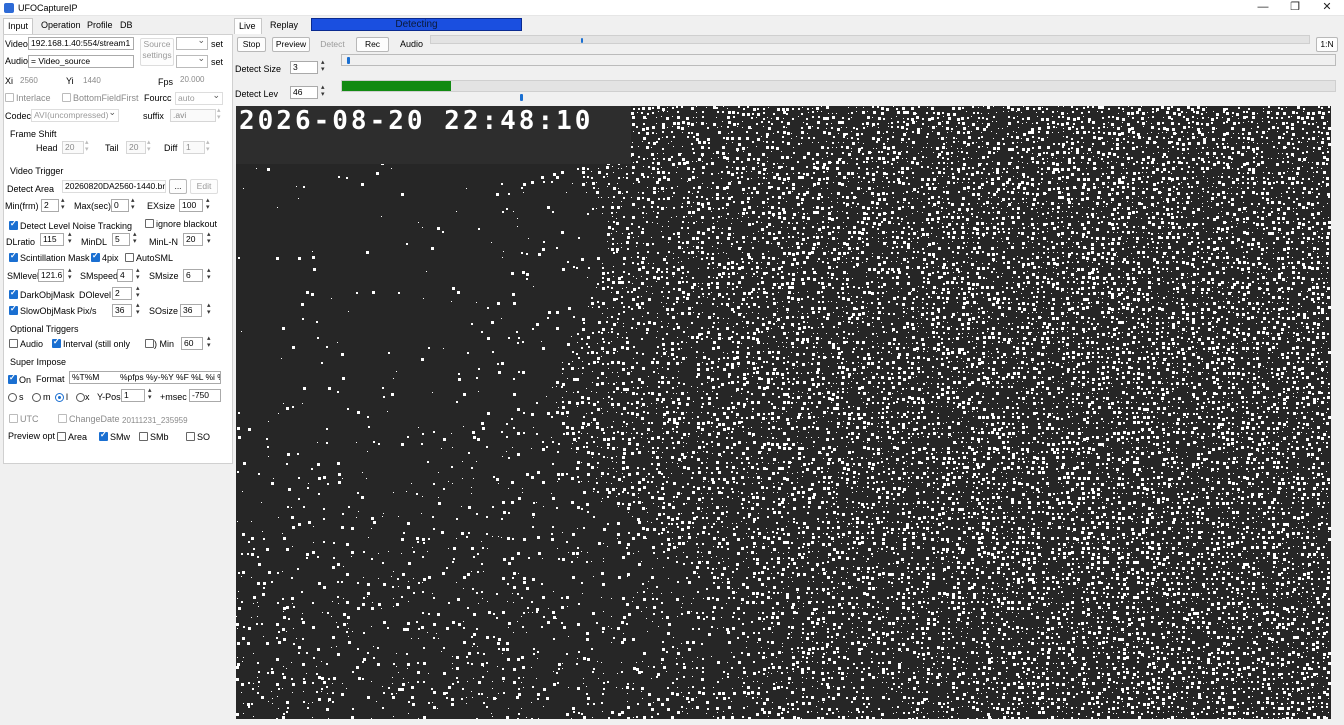 The image size is (1344, 725). I want to click on utc-checkbox, so click(13, 418).